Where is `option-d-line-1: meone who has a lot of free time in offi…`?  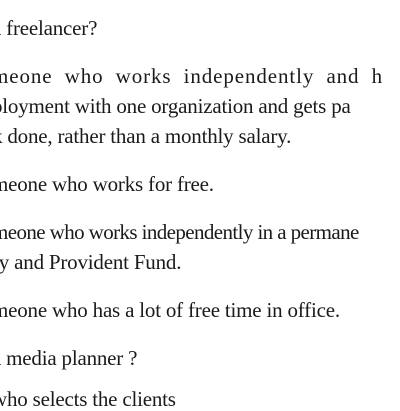
option-d-line-1: meone who has a lot of free time in offi… is located at coordinates (170, 310).